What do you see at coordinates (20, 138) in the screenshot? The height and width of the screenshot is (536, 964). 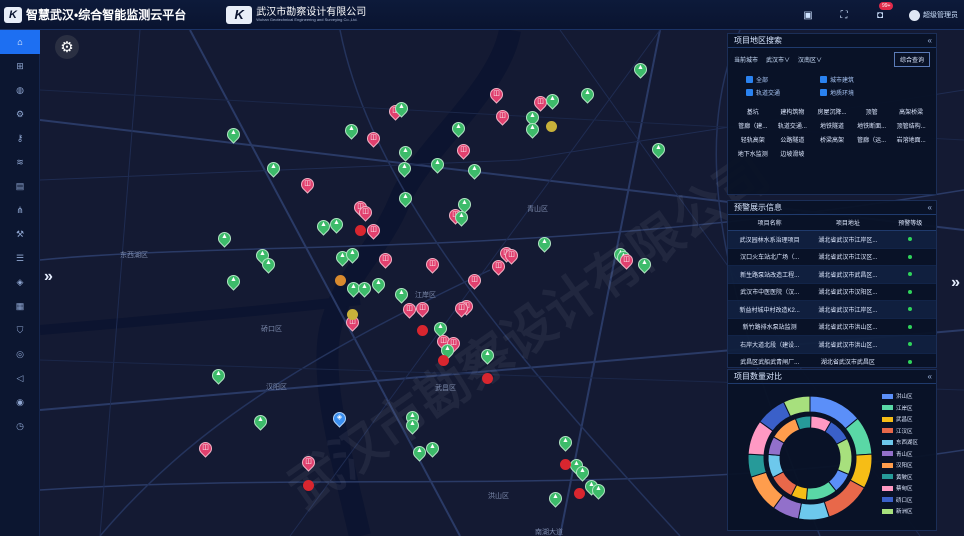 I see `key-icon: ⚷` at bounding box center [20, 138].